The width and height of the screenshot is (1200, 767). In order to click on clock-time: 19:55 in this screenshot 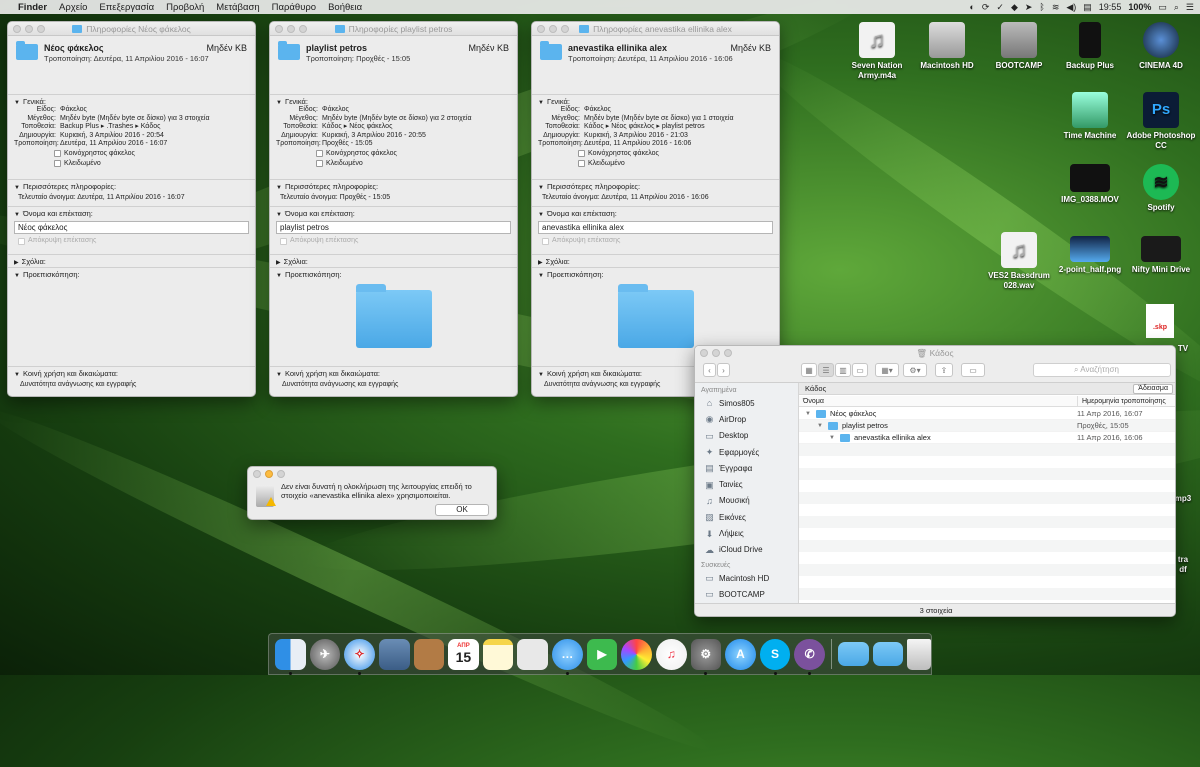, I will do `click(1110, 7)`.